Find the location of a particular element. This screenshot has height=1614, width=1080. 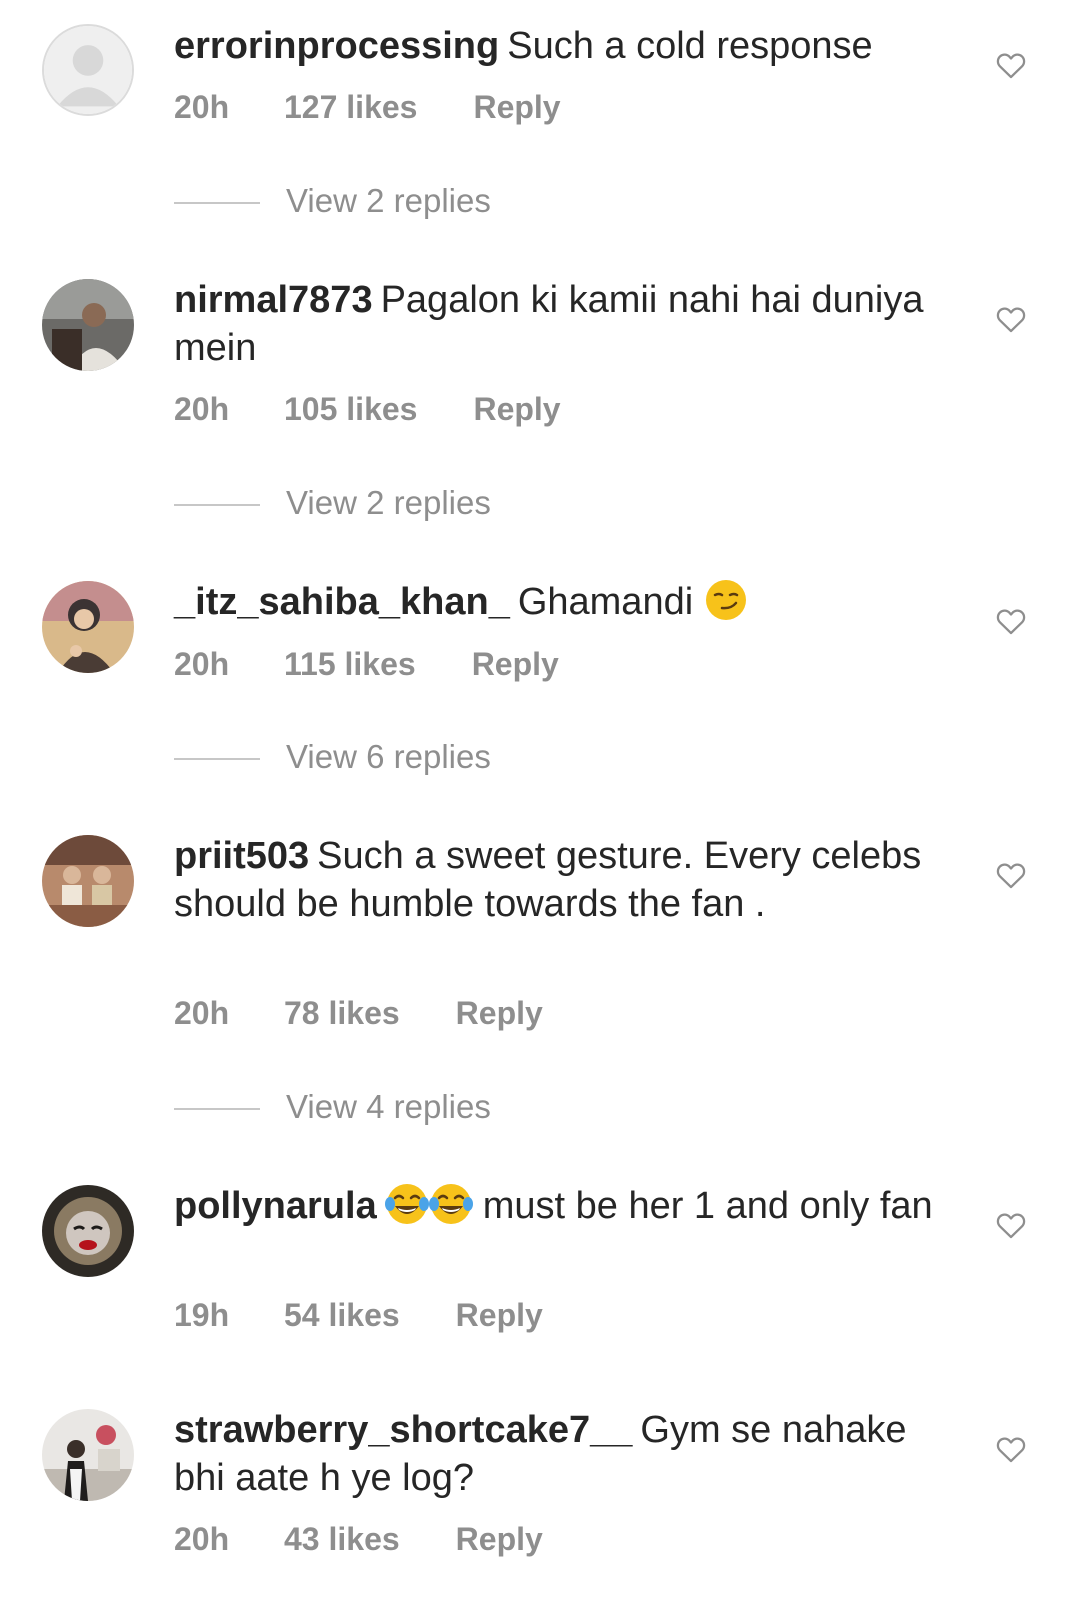

username: errorinprocessing is located at coordinates (336, 46).